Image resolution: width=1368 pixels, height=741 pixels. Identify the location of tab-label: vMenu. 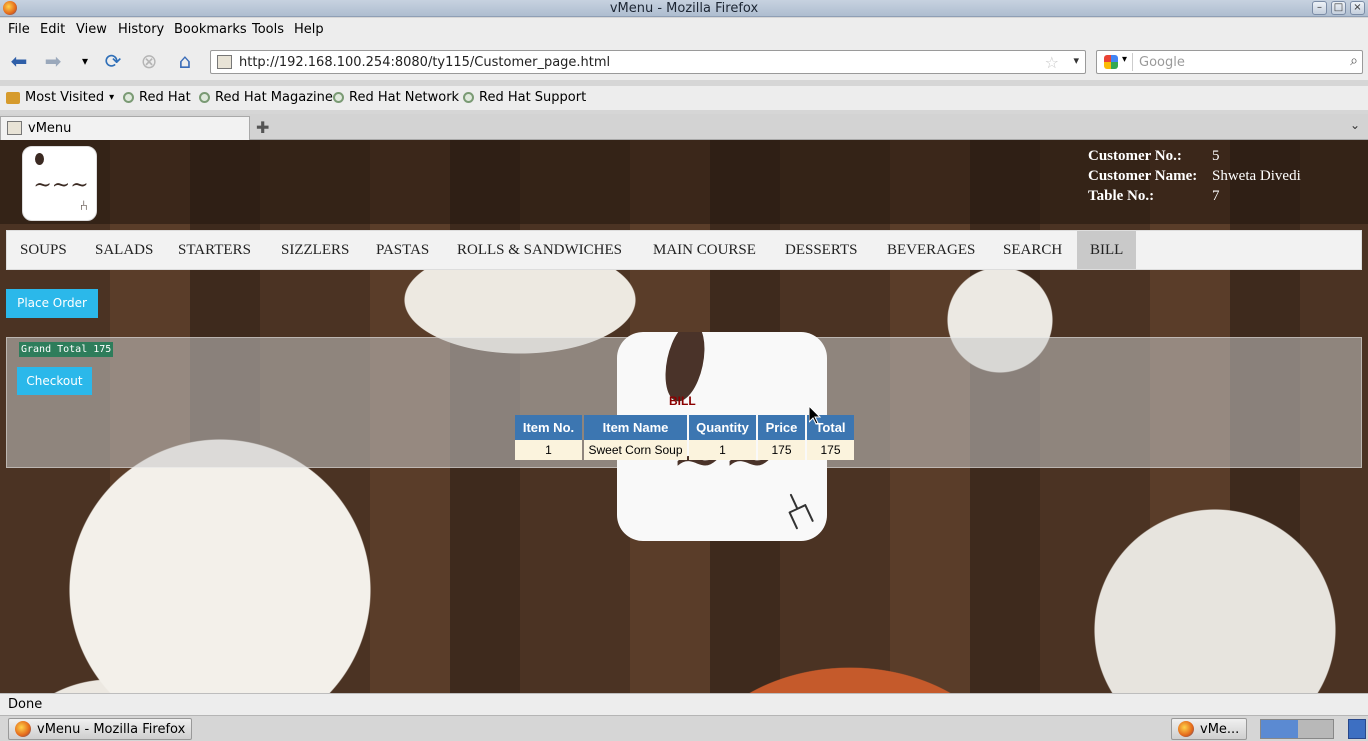
(50, 128).